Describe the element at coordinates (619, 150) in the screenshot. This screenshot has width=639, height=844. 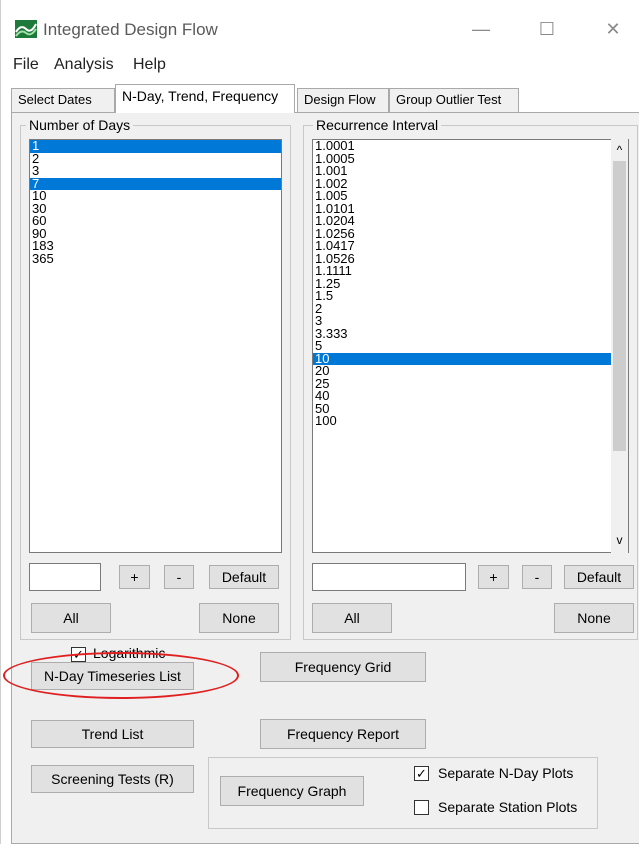
I see `scroll-up-icon: ^` at that location.